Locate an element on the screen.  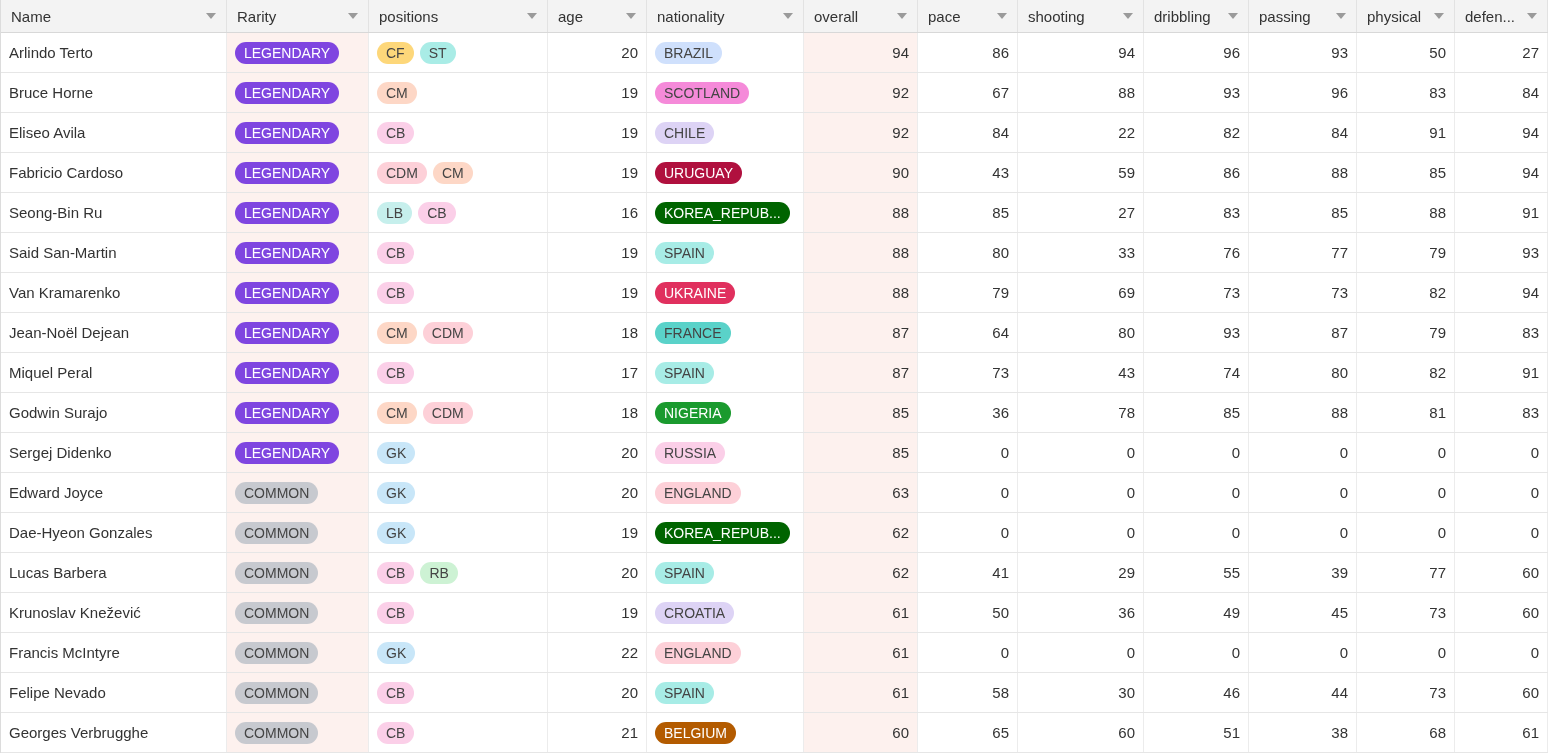
tag: GK is located at coordinates (396, 532).